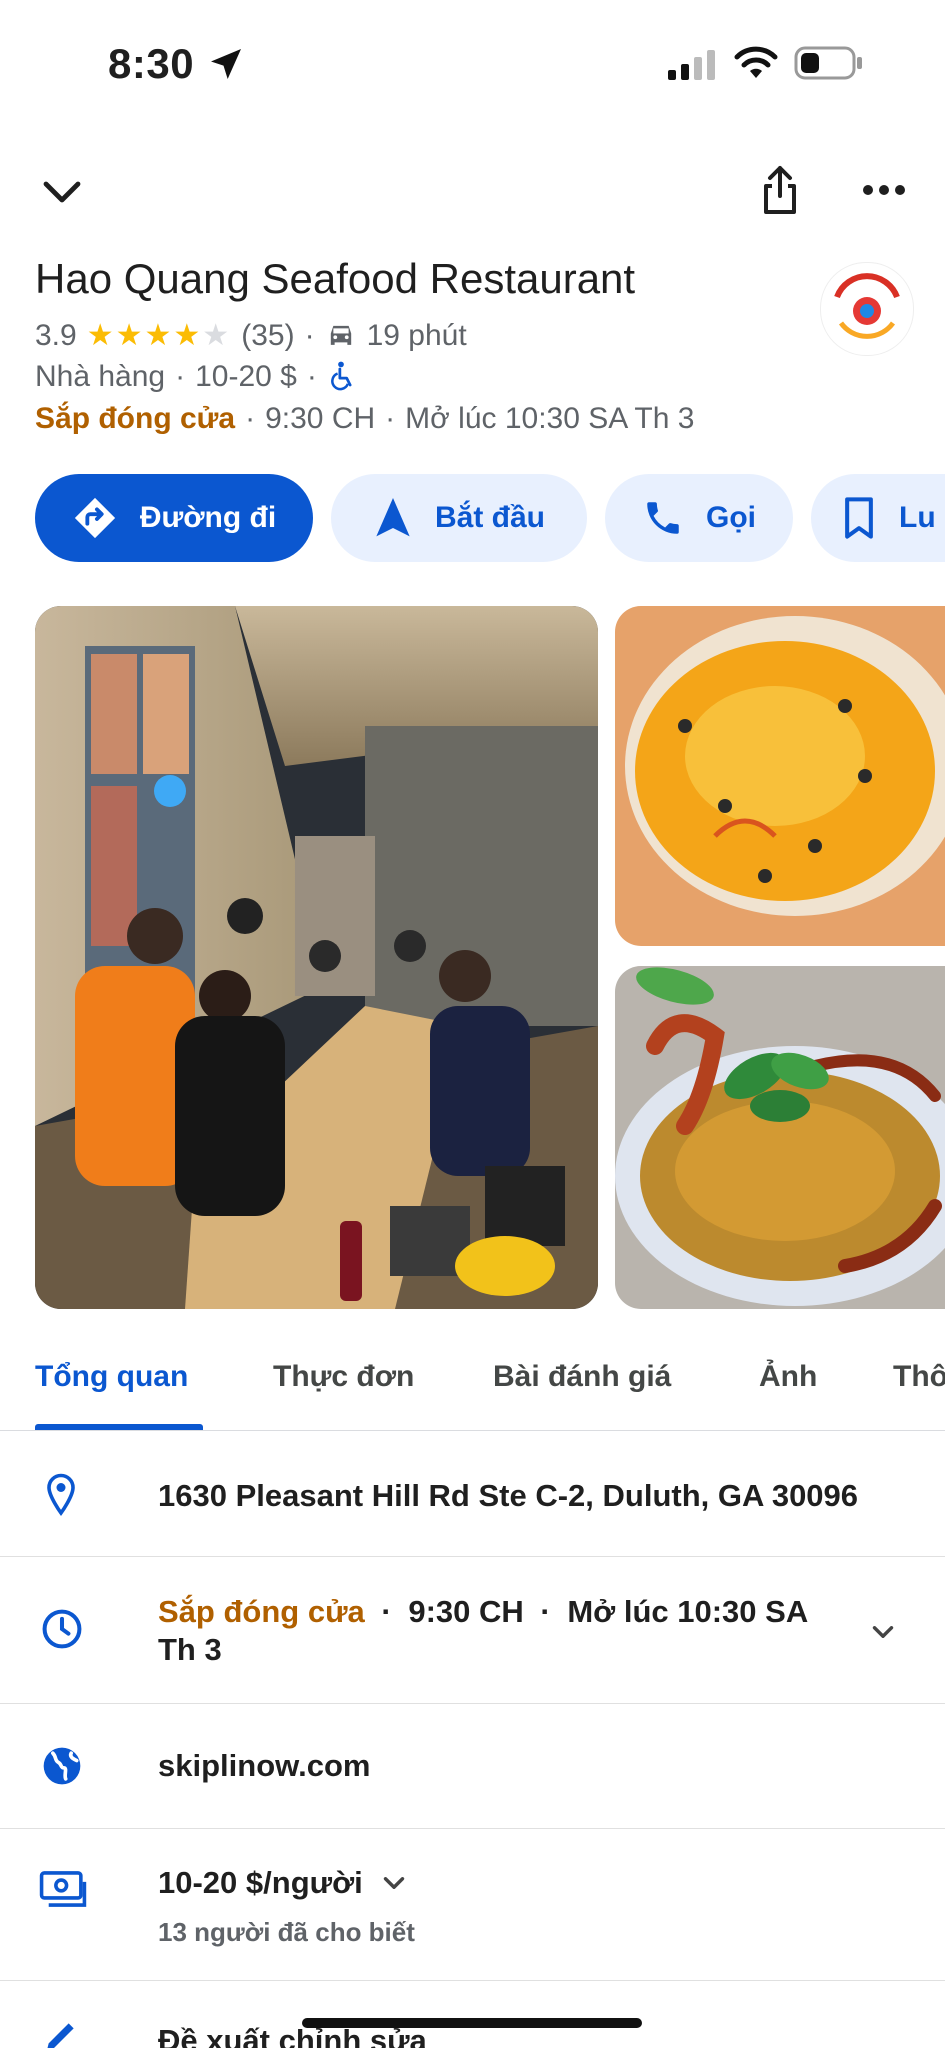  I want to click on filled-stars-icon: ★★★★, so click(144, 335).